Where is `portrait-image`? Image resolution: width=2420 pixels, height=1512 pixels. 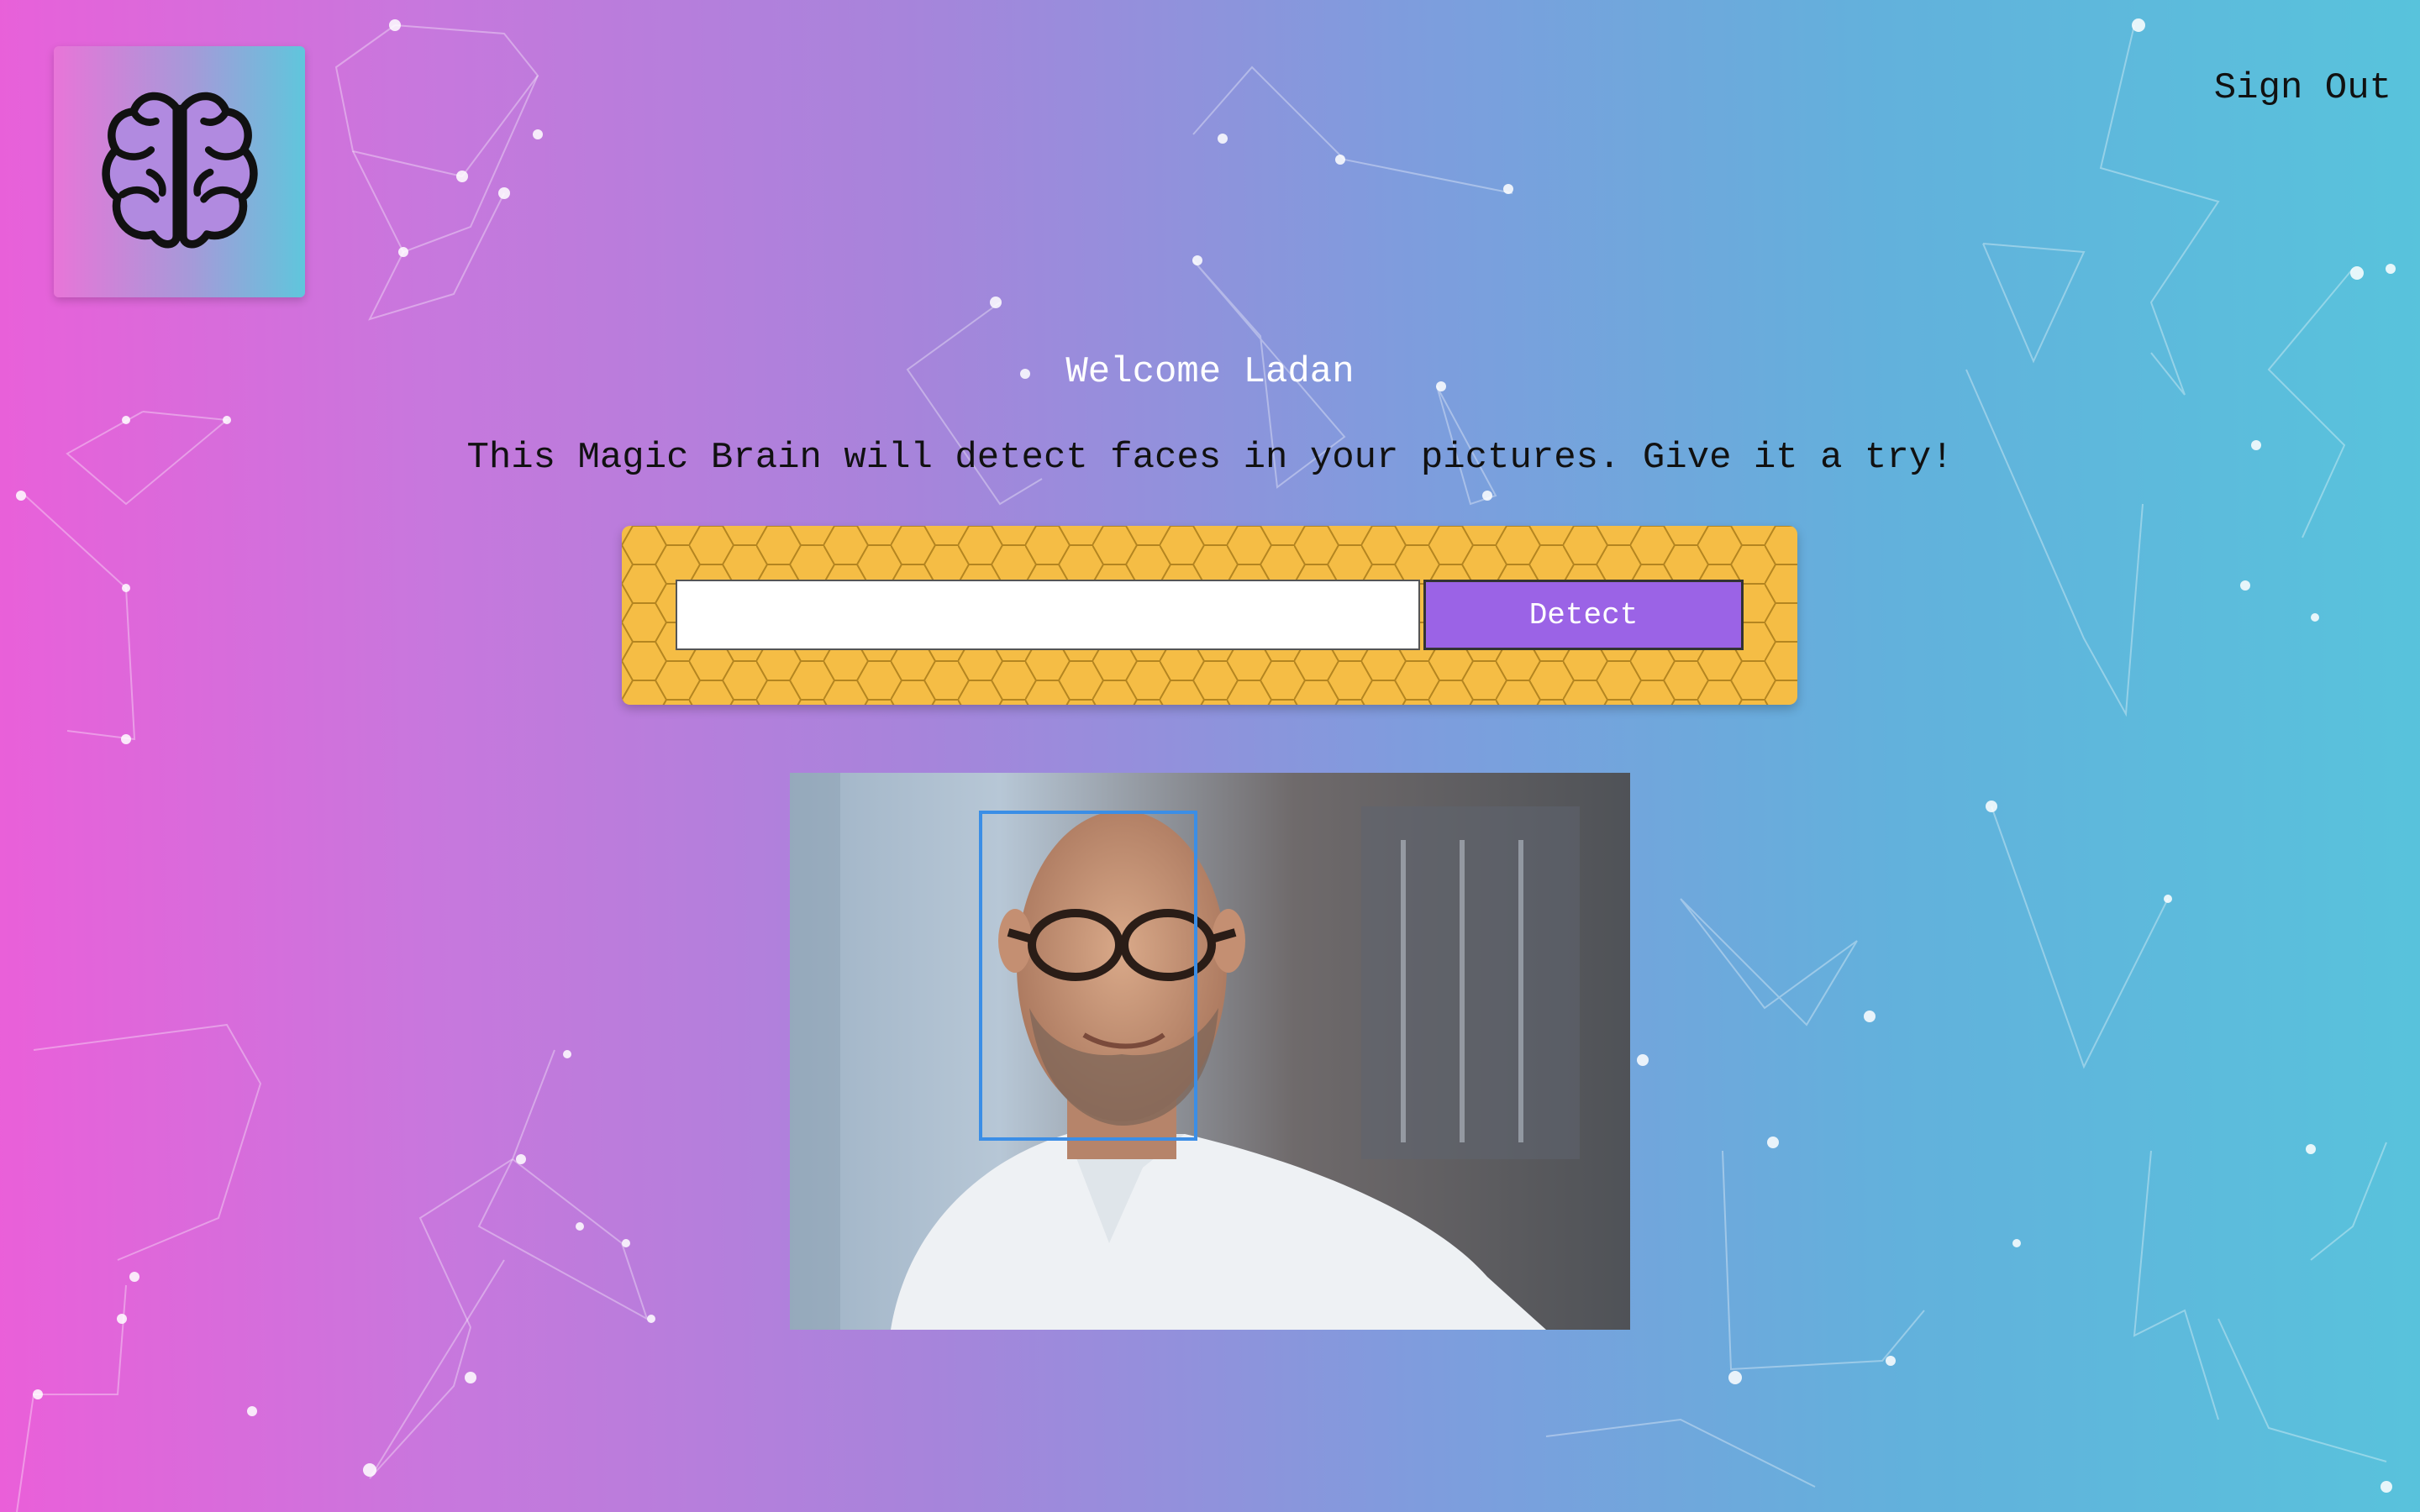 portrait-image is located at coordinates (1210, 1051).